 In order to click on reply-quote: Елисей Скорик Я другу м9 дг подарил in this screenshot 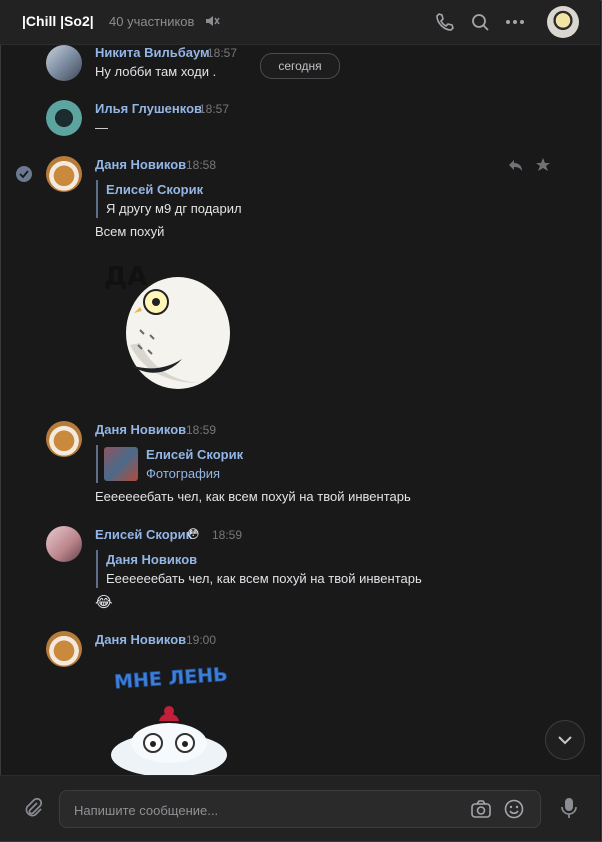, I will do `click(169, 199)`.